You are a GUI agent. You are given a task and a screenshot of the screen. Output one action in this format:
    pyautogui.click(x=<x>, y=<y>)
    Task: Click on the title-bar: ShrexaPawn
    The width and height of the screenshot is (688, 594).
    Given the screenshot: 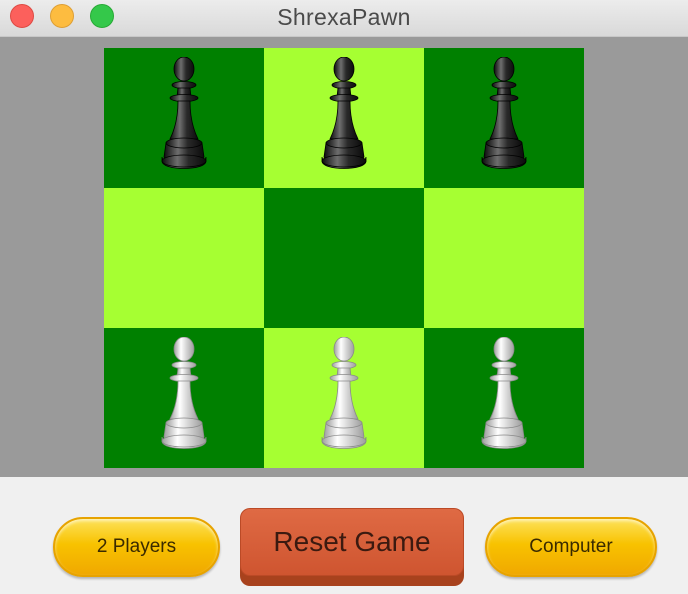 What is the action you would take?
    pyautogui.click(x=344, y=18)
    